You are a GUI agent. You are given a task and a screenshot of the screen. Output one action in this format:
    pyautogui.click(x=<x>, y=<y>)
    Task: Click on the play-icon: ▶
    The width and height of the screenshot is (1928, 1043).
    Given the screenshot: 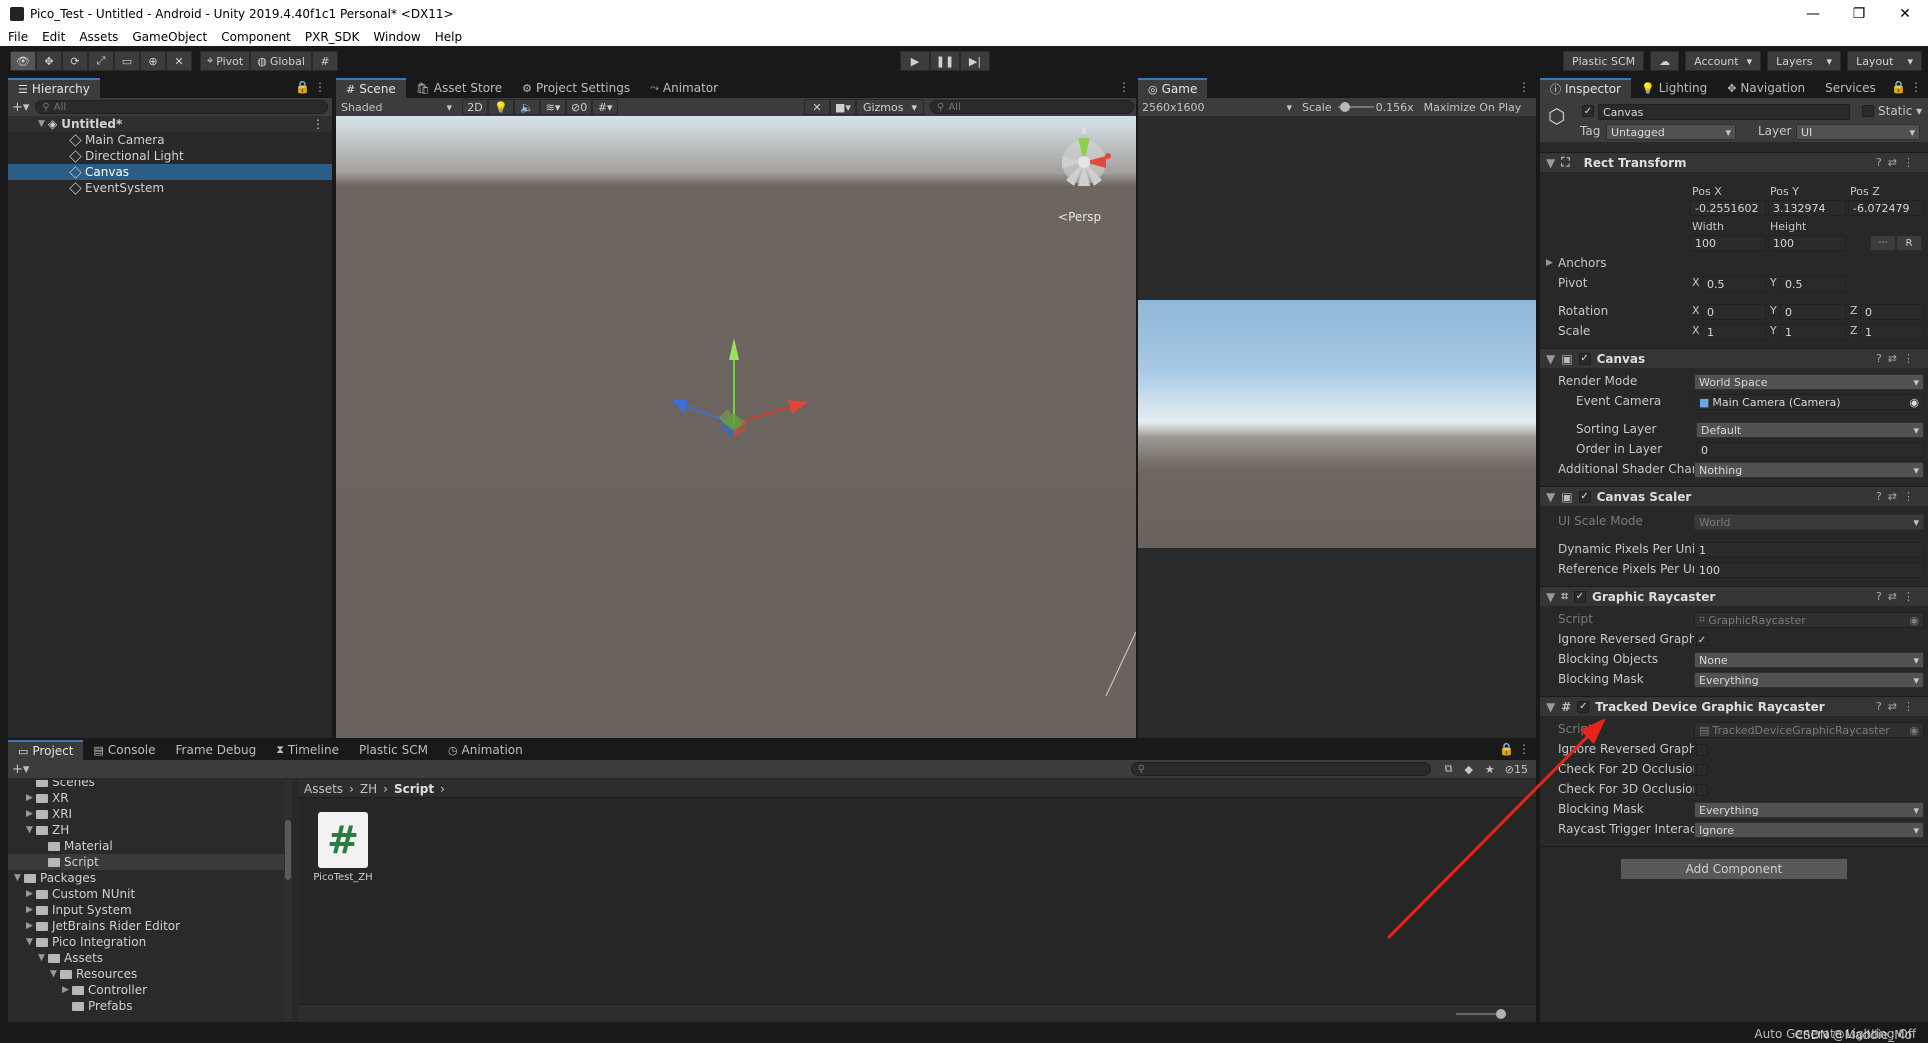 What is the action you would take?
    pyautogui.click(x=915, y=61)
    